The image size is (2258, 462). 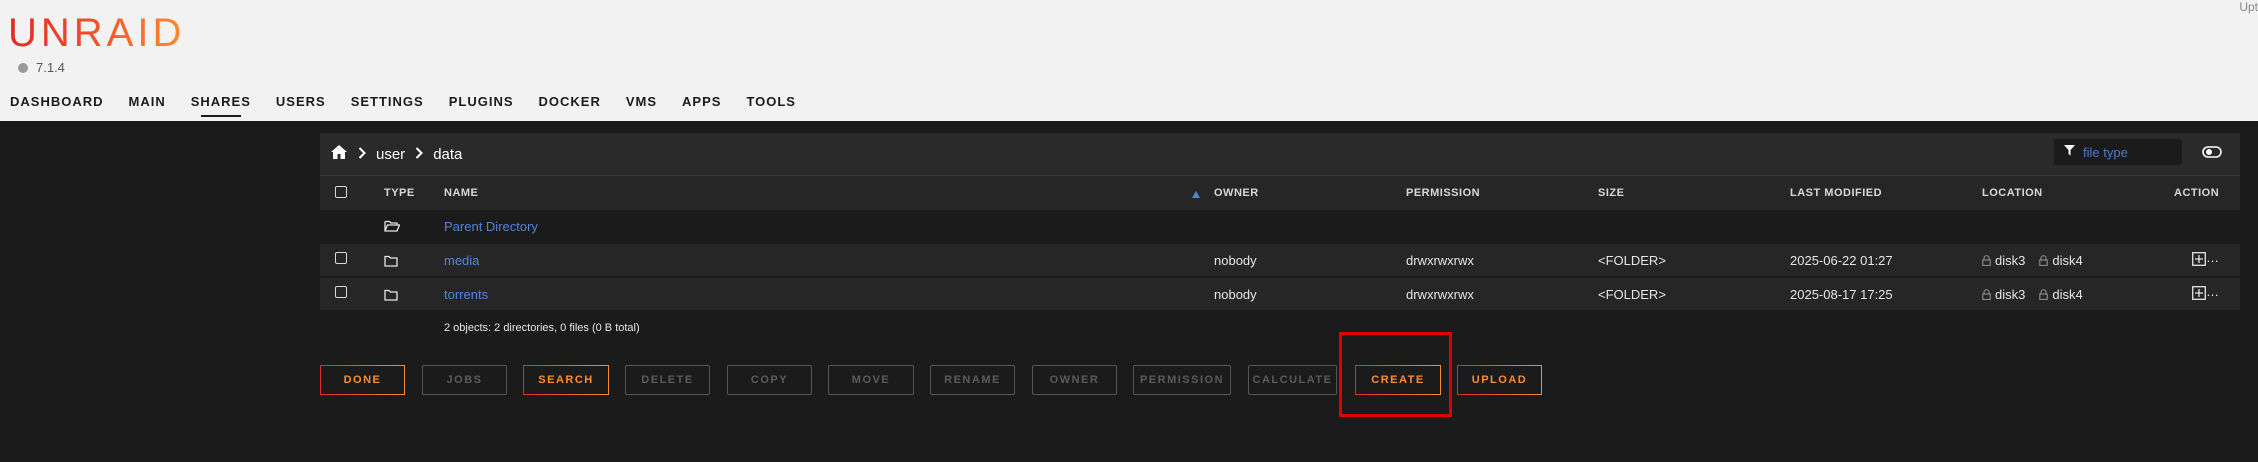 What do you see at coordinates (2069, 152) in the screenshot?
I see `filter-icon` at bounding box center [2069, 152].